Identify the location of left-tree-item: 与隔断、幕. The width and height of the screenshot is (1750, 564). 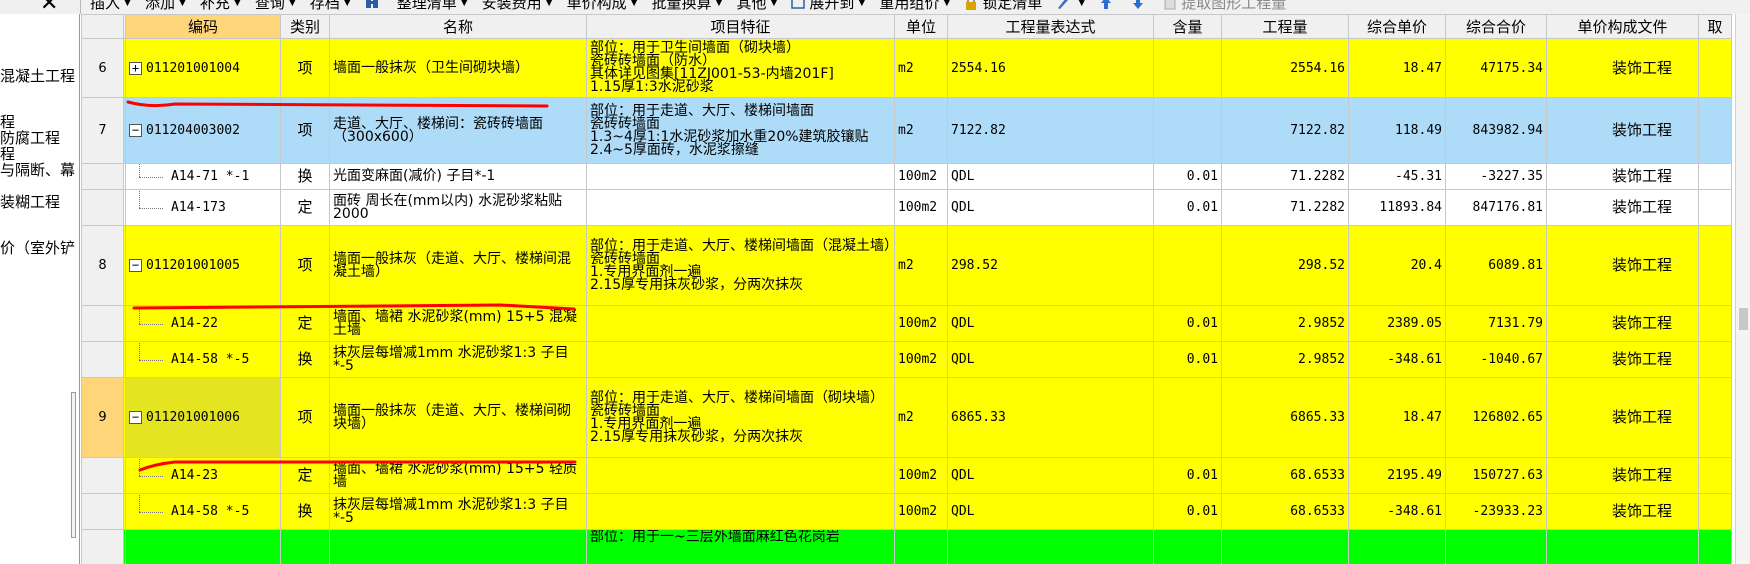
(37, 170).